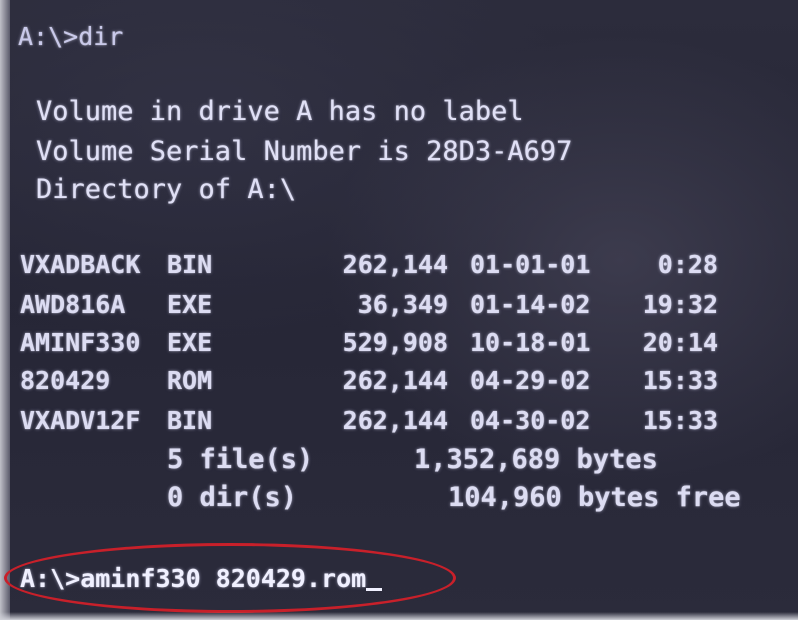 The image size is (798, 620). What do you see at coordinates (536, 459) in the screenshot?
I see `files-total-bytes: 1,352,689 bytes` at bounding box center [536, 459].